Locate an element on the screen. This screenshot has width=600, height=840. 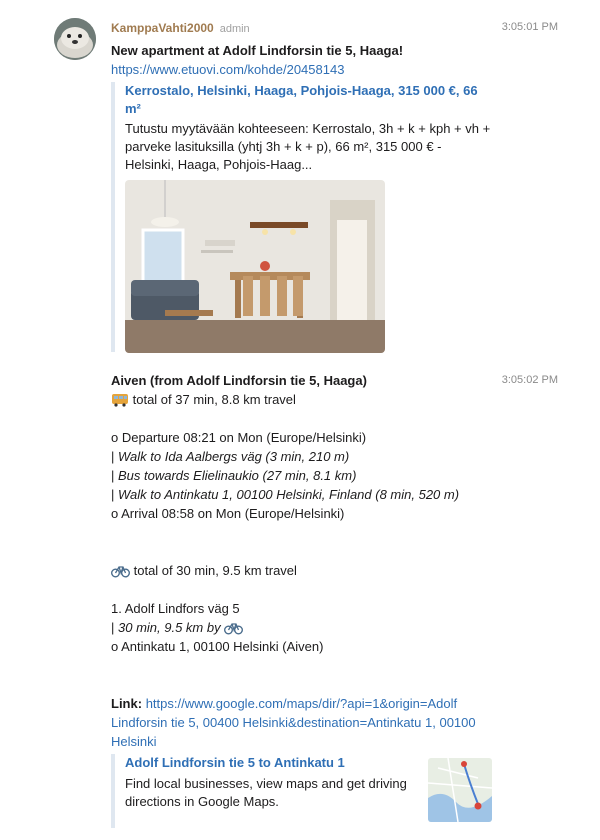
bike-end: o Antinkatu 1, 00100 Helsinki (Aiven) is located at coordinates (217, 646).